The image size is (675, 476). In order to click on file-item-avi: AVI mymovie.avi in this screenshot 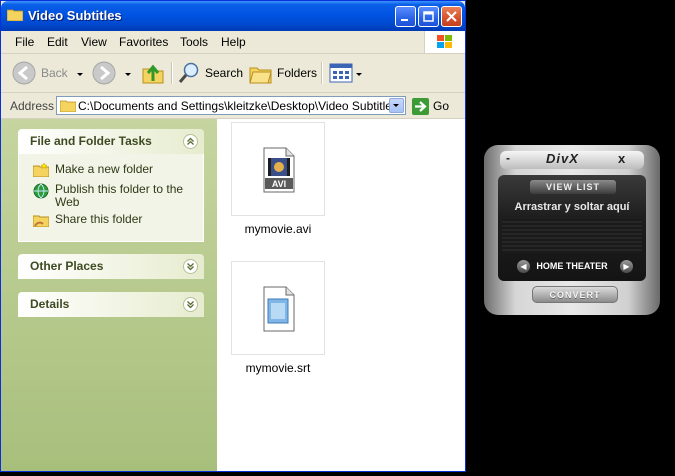, I will do `click(278, 179)`.